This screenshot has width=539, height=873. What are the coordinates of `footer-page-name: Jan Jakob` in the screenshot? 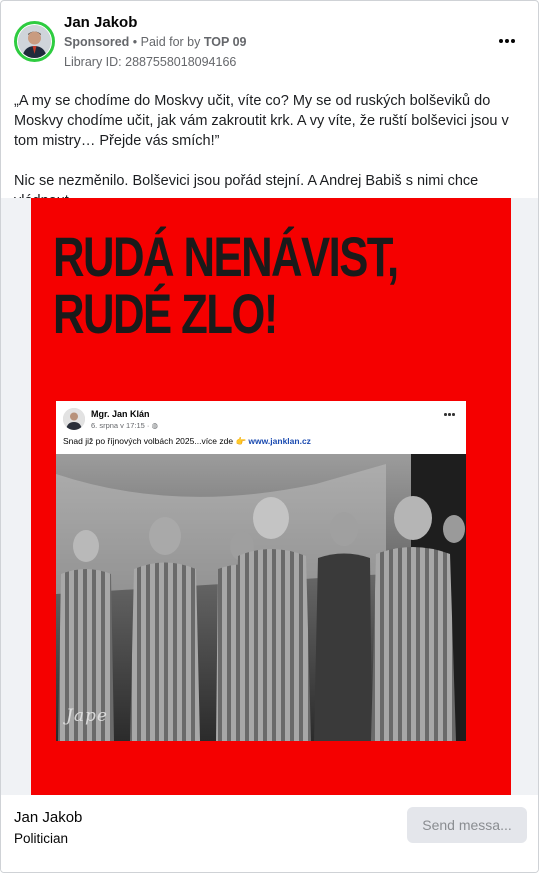 It's located at (48, 817).